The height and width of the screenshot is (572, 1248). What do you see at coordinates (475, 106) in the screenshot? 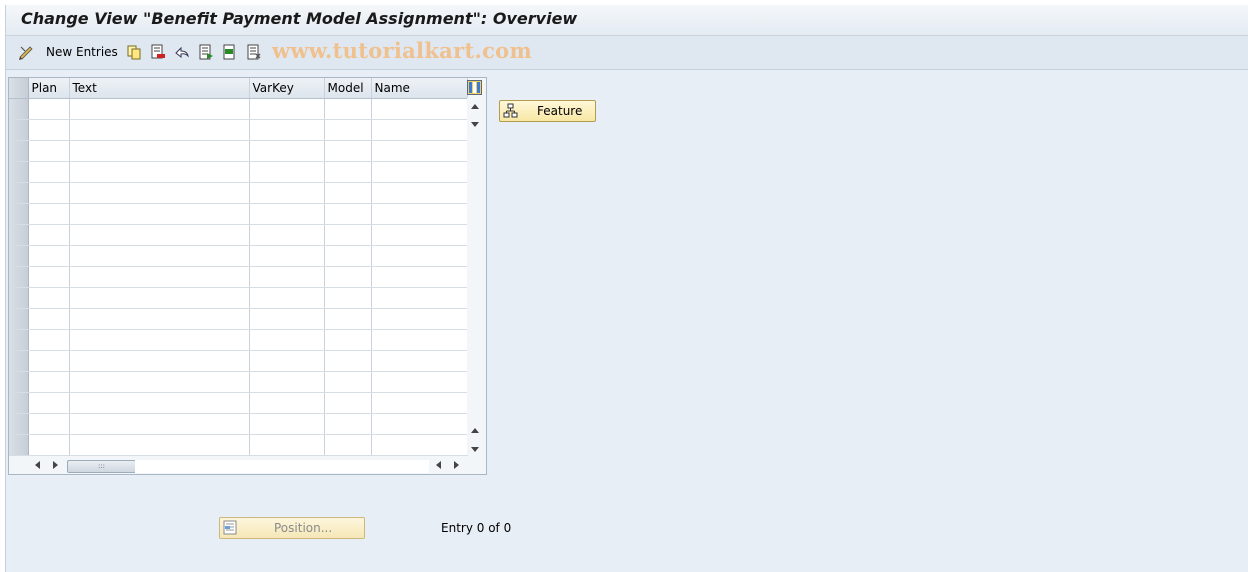
I see `scroll-up-icon` at bounding box center [475, 106].